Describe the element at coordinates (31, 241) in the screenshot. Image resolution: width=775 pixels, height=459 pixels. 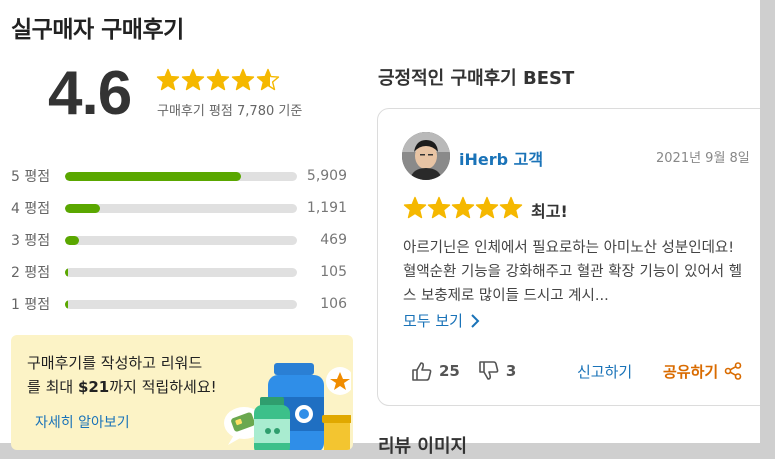
I see `rating-row-label: 3 평점` at that location.